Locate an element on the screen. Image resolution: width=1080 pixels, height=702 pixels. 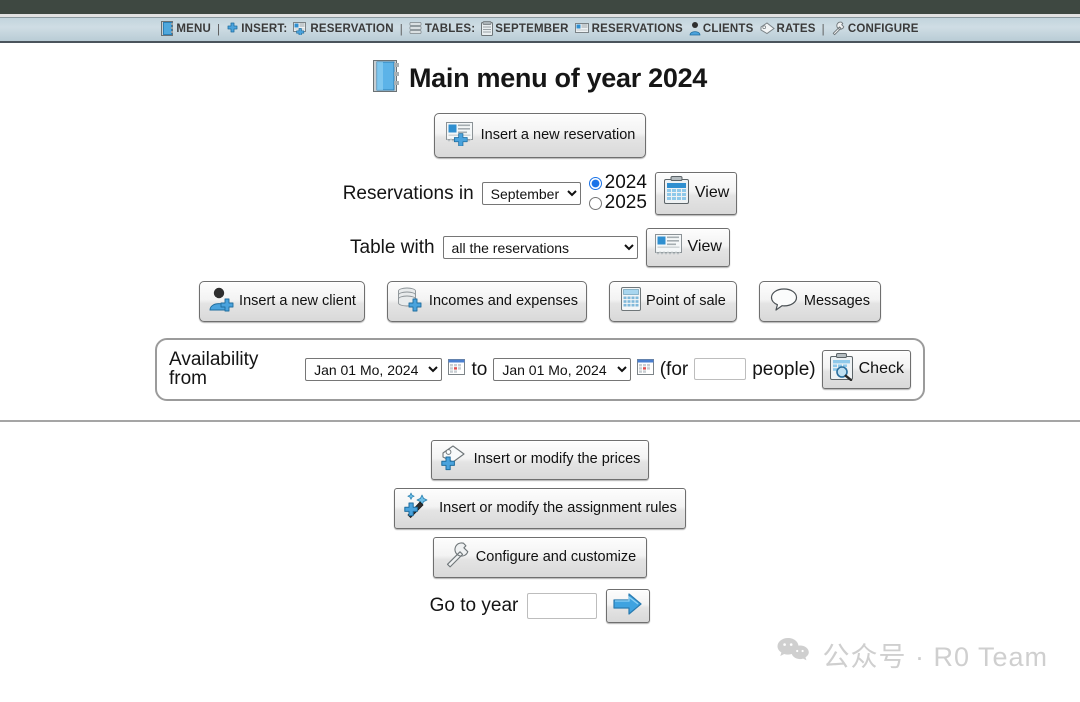
view-month-button: View is located at coordinates (696, 193).